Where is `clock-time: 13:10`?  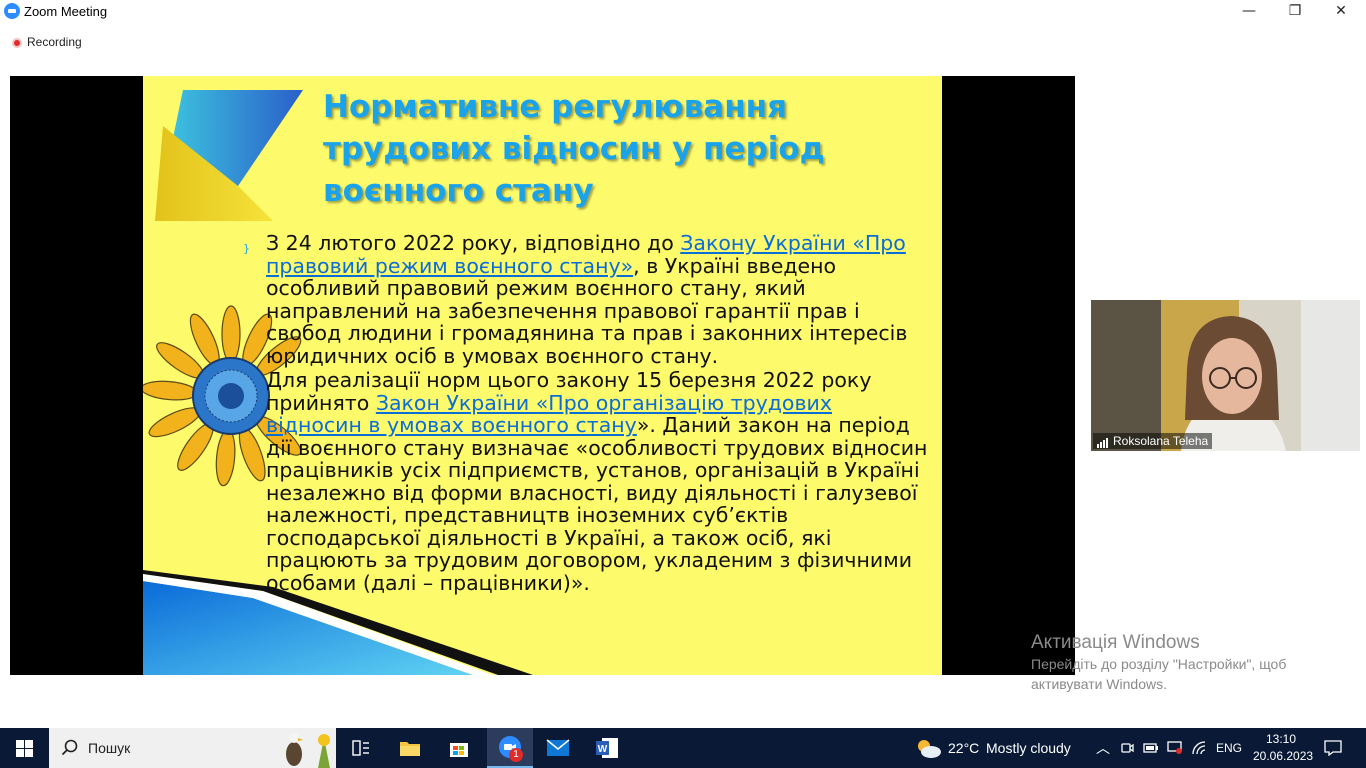 clock-time: 13:10 is located at coordinates (1281, 739).